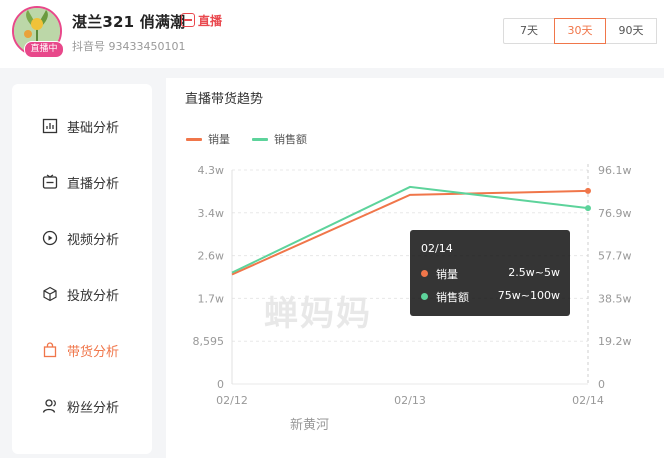  Describe the element at coordinates (232, 400) in the screenshot. I see `x-tick-label: 02/12` at that location.